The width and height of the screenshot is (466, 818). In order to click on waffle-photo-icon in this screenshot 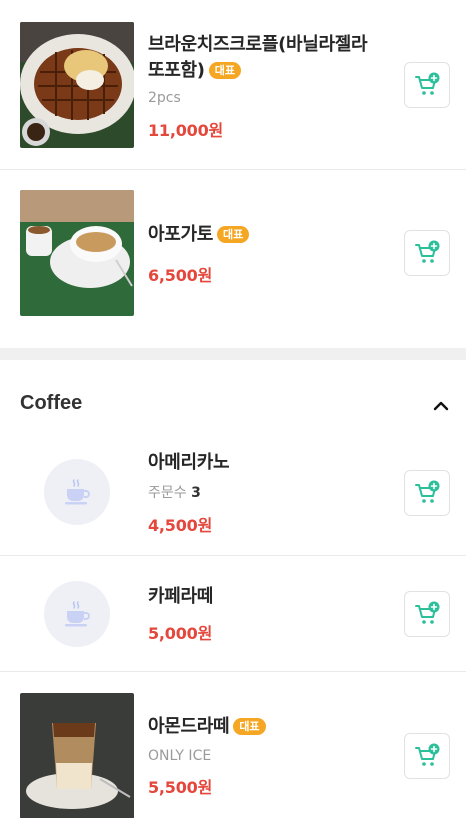, I will do `click(77, 85)`.